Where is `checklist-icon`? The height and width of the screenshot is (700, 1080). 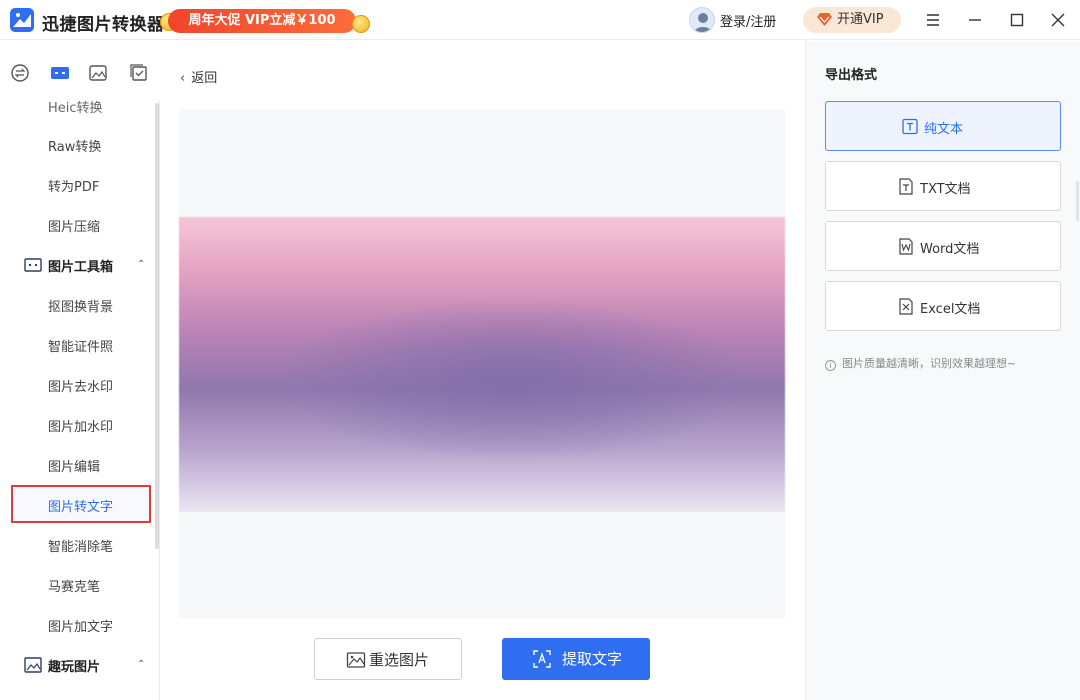 checklist-icon is located at coordinates (139, 73).